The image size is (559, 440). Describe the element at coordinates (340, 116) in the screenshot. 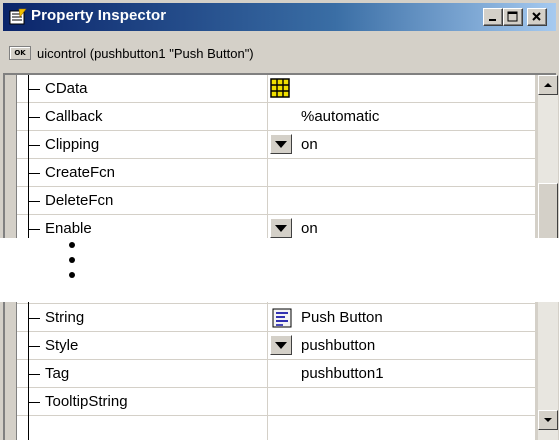

I see `property-value: %automatic` at that location.